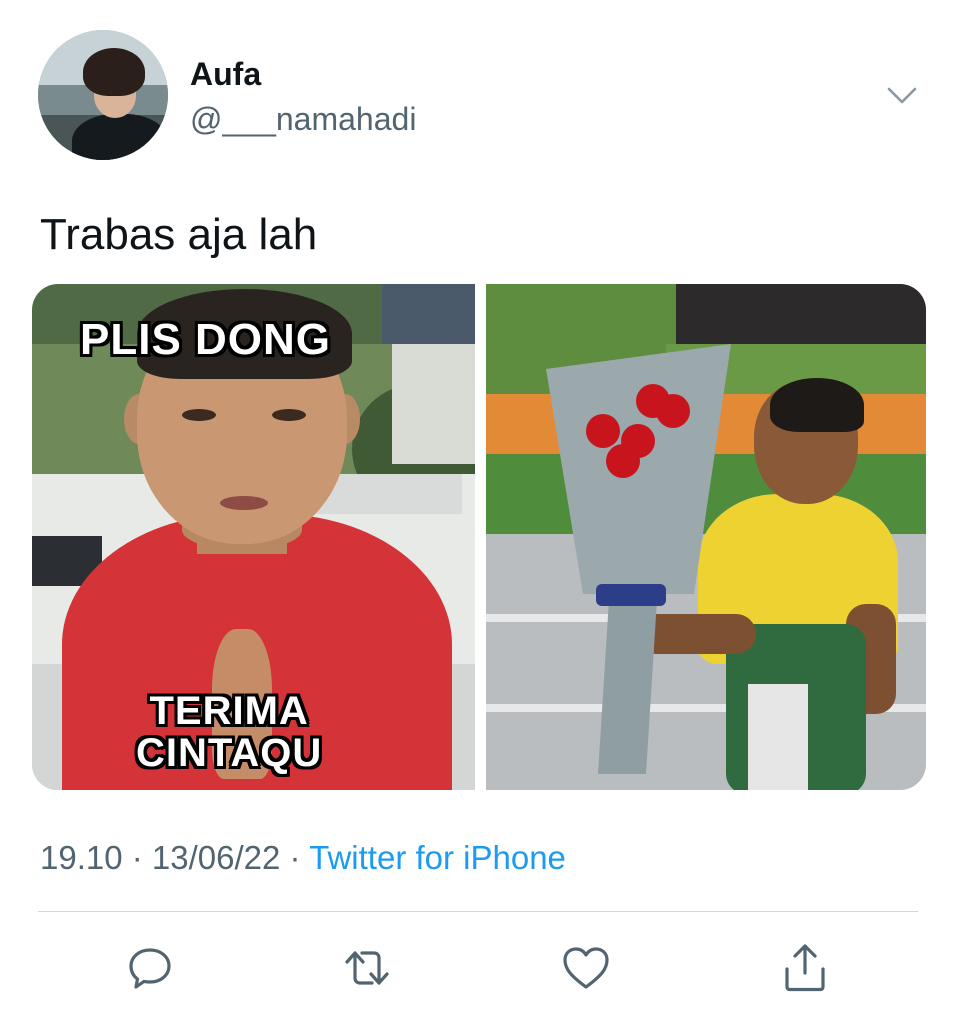 The image size is (954, 1024). What do you see at coordinates (303, 119) in the screenshot?
I see `user-handle: @___namahadi` at bounding box center [303, 119].